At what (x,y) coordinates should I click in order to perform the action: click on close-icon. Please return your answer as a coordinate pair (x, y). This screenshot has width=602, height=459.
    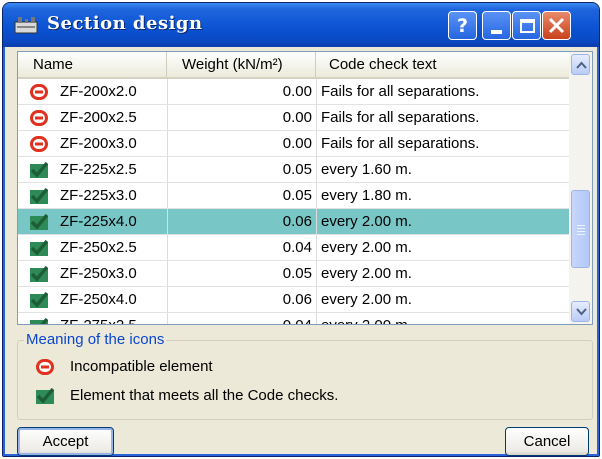
    Looking at the image, I should click on (556, 25).